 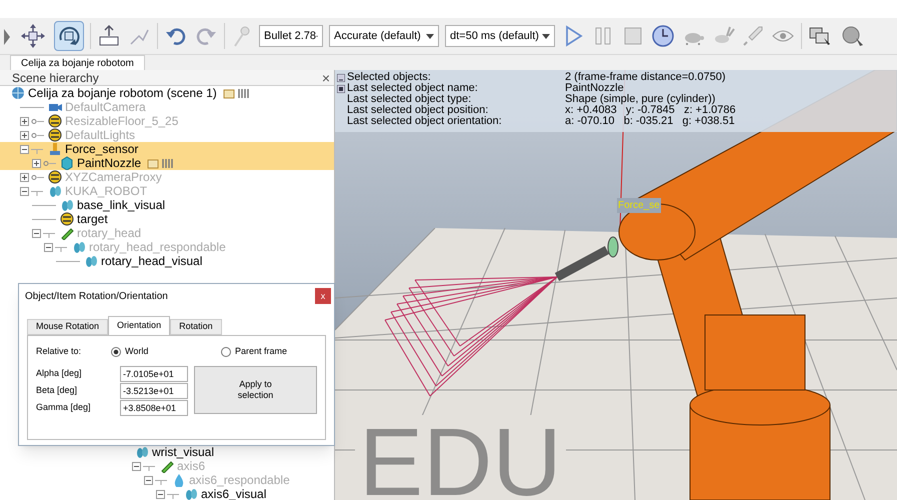 What do you see at coordinates (291, 36) in the screenshot?
I see `dropdown: Bullet 2.78` at bounding box center [291, 36].